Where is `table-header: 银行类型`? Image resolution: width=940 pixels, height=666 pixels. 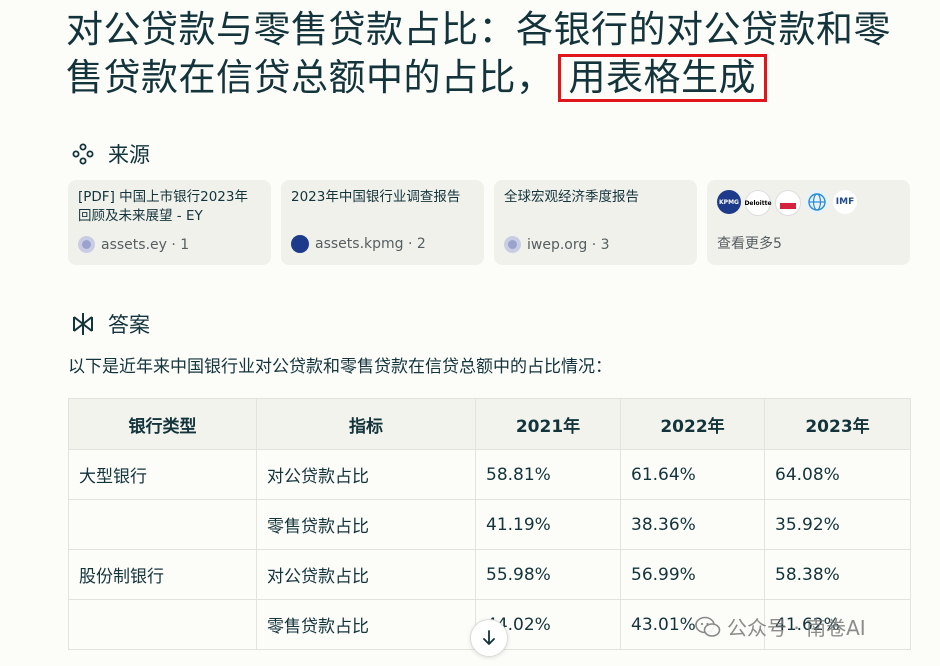 table-header: 银行类型 is located at coordinates (162, 424).